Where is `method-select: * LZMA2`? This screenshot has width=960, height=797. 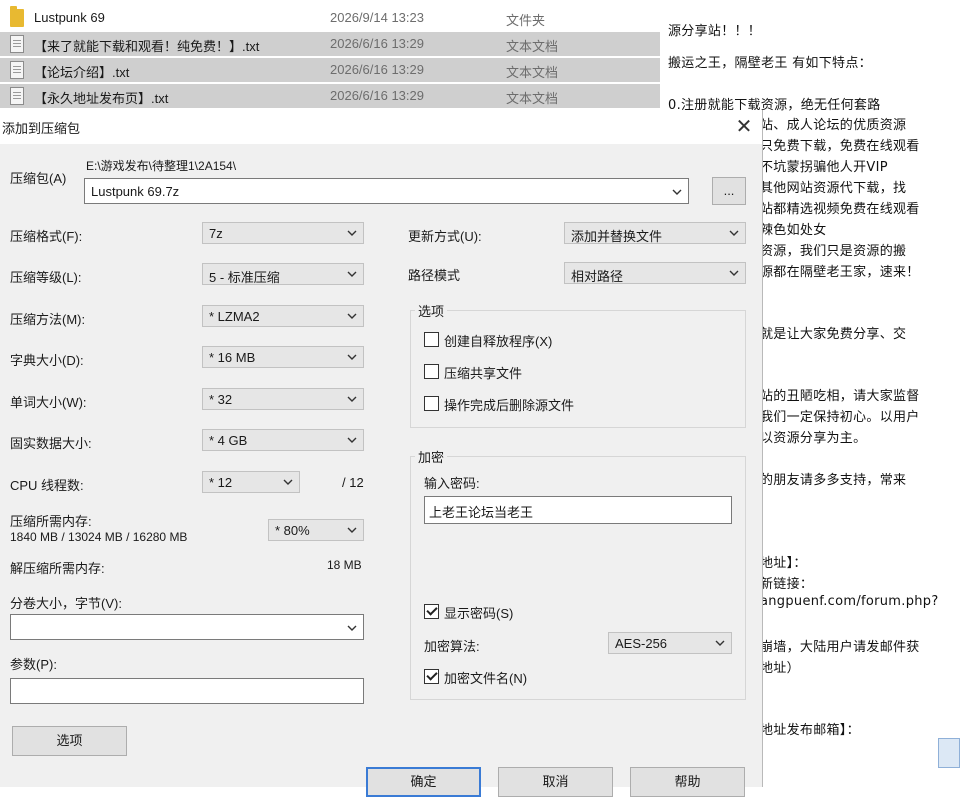 method-select: * LZMA2 is located at coordinates (283, 316).